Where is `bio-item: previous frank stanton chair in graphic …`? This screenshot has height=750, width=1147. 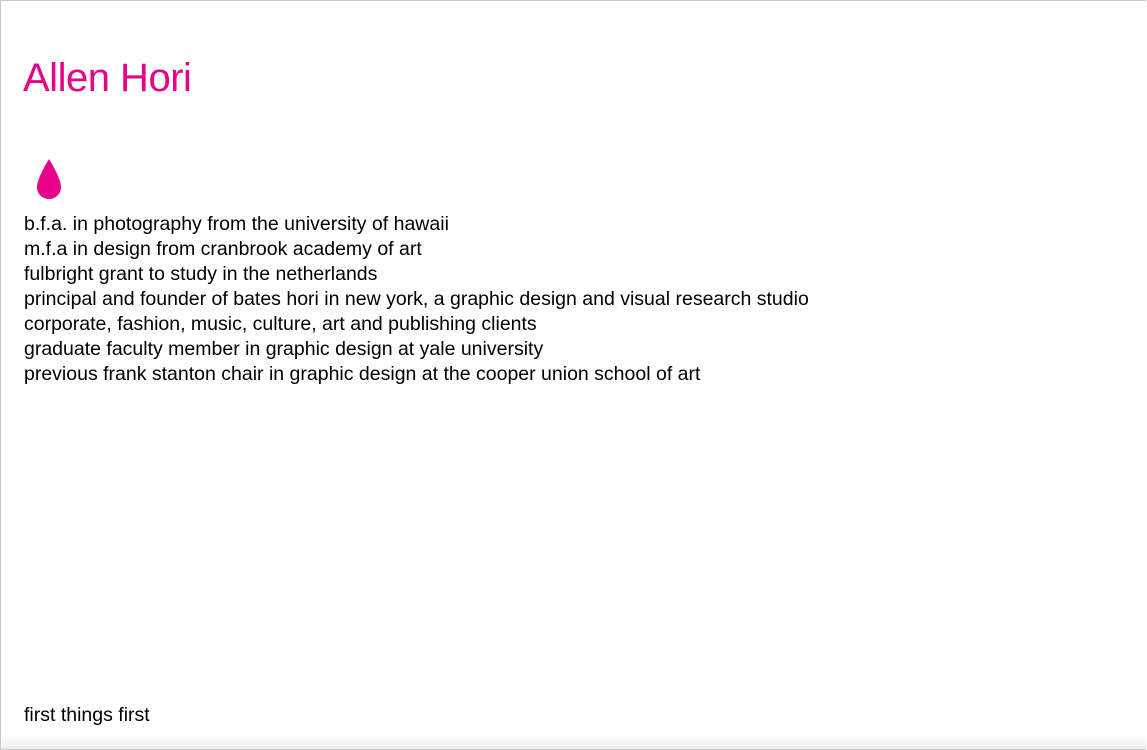
bio-item: previous frank stanton chair in graphic … is located at coordinates (362, 374).